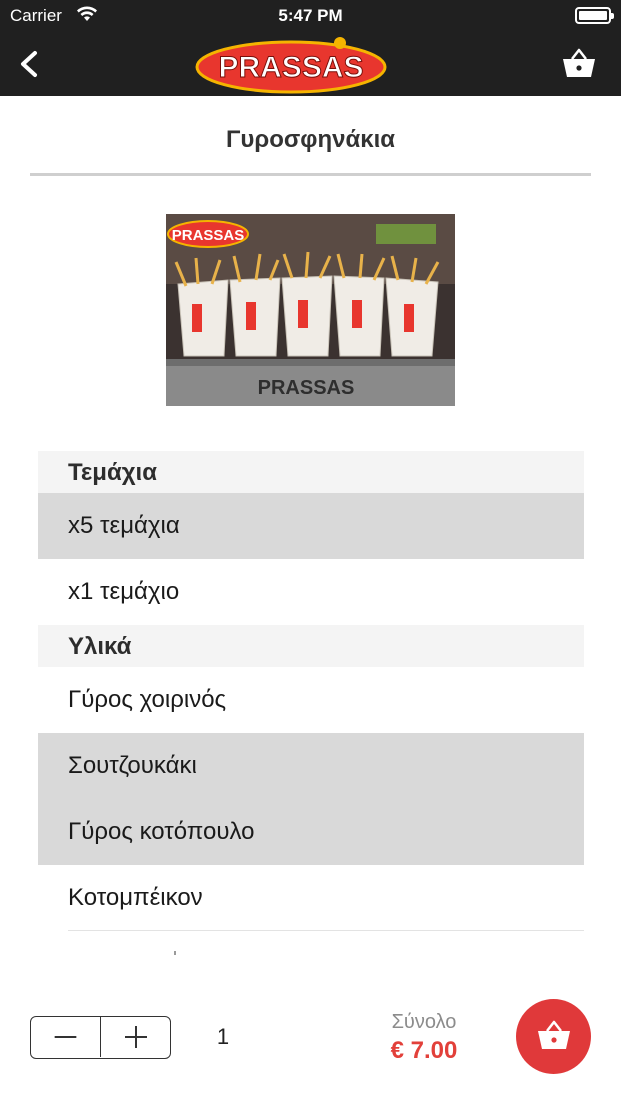  I want to click on option-x5-pieces: x5 τεμάχια, so click(311, 526).